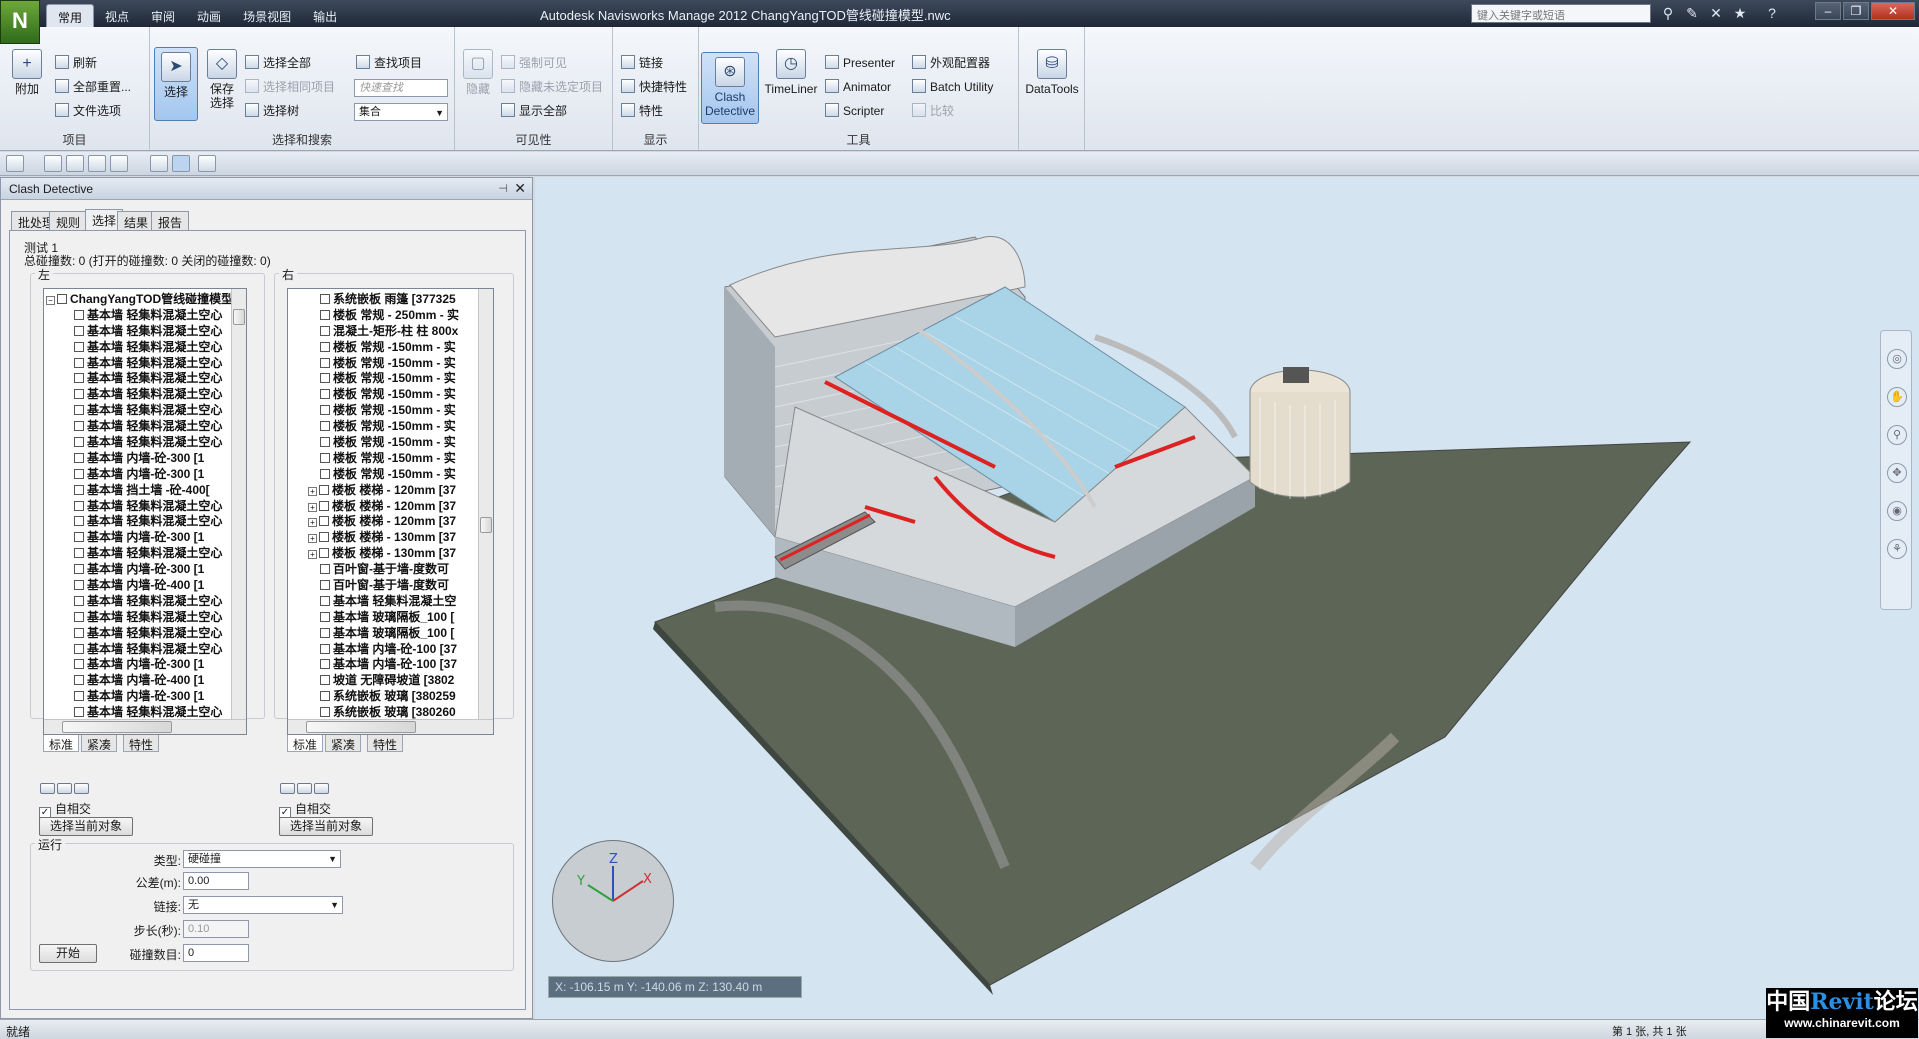 This screenshot has height=1039, width=1919. Describe the element at coordinates (139, 299) in the screenshot. I see `tree-root-item: − ChangYangTOD管线碰撞模型` at that location.